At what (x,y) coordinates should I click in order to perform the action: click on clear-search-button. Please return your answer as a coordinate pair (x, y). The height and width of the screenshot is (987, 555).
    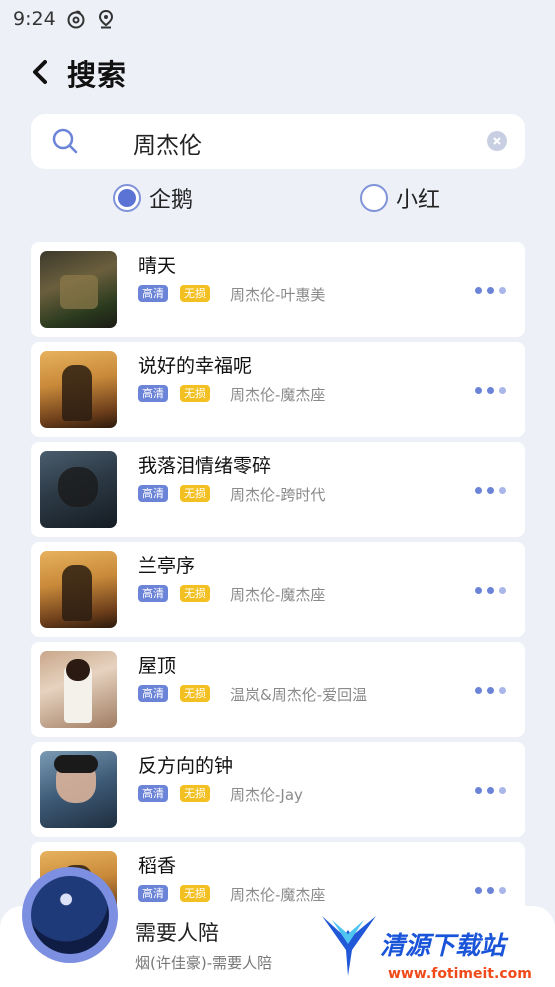
    Looking at the image, I should click on (497, 141).